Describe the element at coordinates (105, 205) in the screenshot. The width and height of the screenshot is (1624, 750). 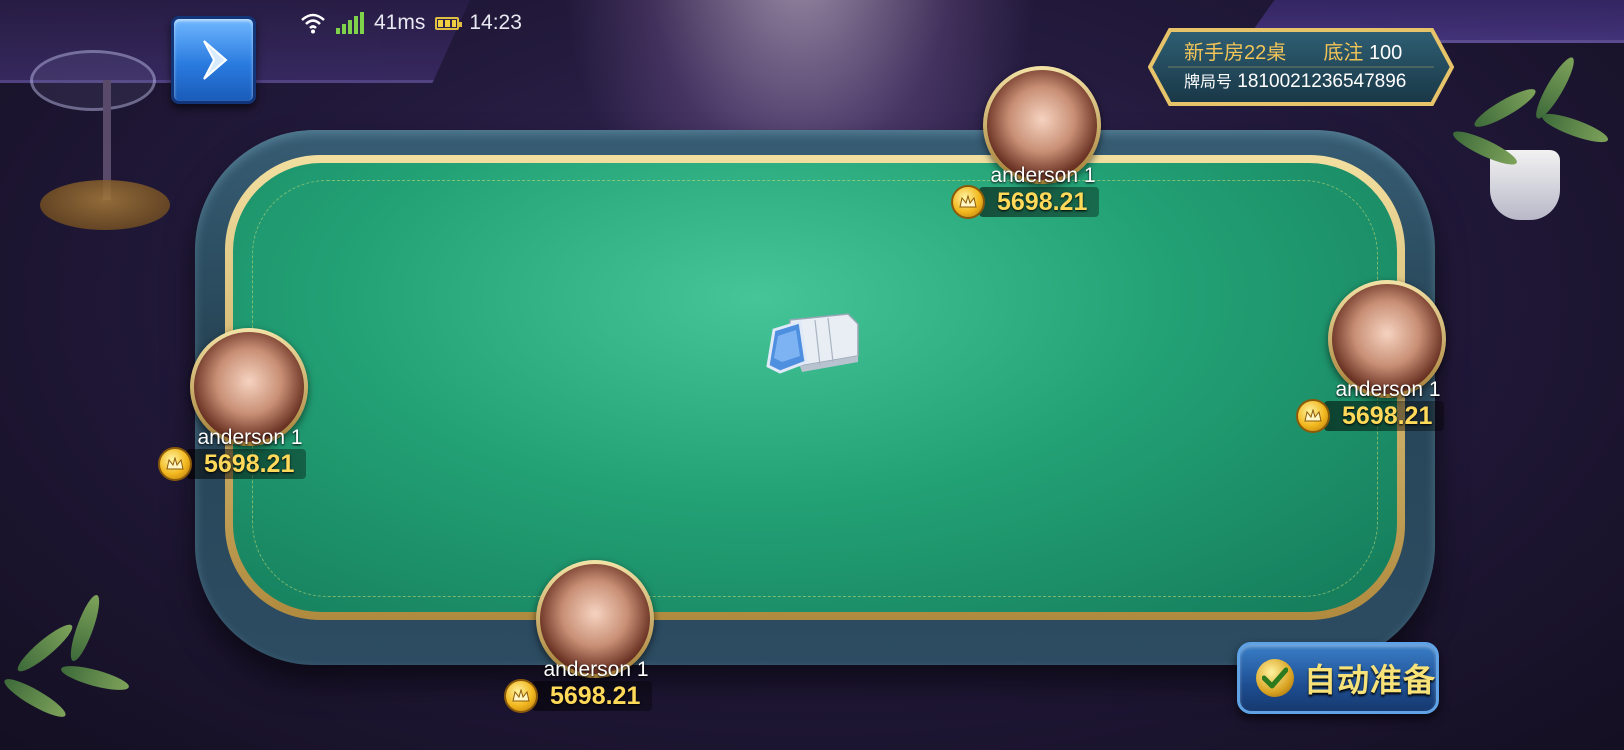
I see `stool-decor` at that location.